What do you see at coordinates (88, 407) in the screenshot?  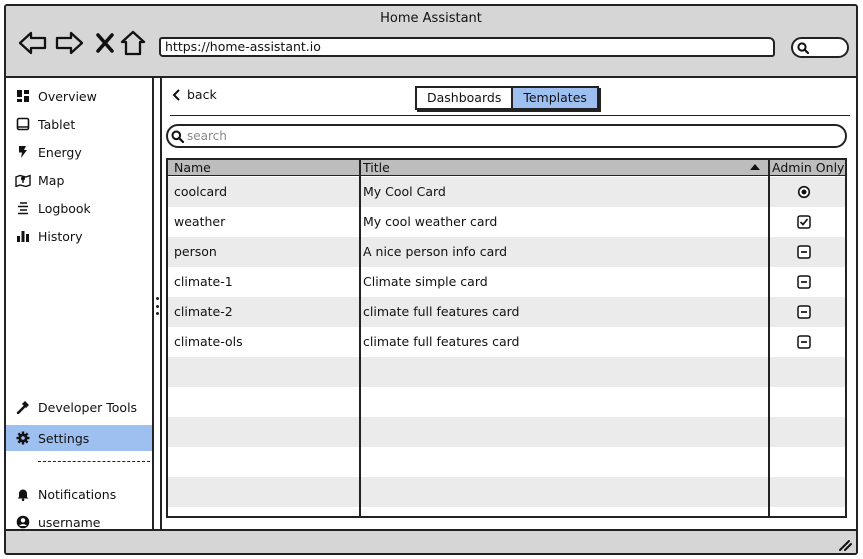 I see `sidebar-item-label: Developer Tools` at bounding box center [88, 407].